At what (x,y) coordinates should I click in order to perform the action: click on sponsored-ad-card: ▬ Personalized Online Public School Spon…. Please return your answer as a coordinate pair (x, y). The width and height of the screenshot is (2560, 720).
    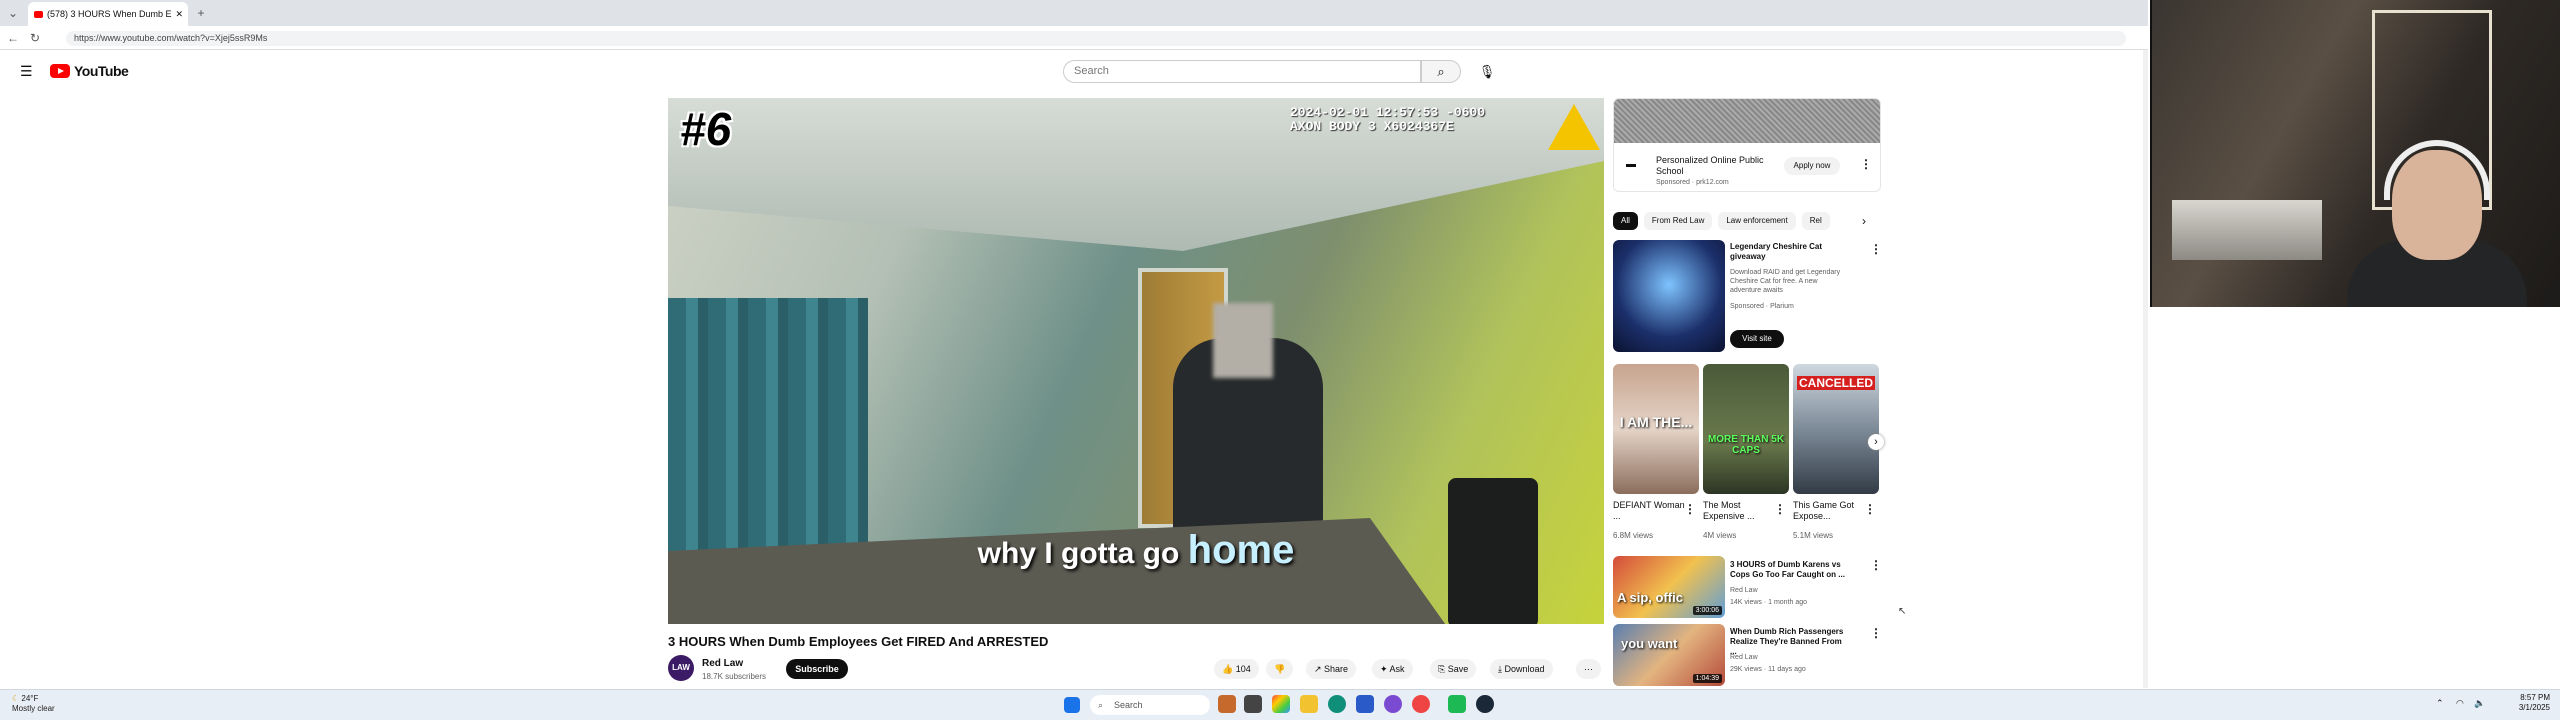
    Looking at the image, I should click on (1747, 145).